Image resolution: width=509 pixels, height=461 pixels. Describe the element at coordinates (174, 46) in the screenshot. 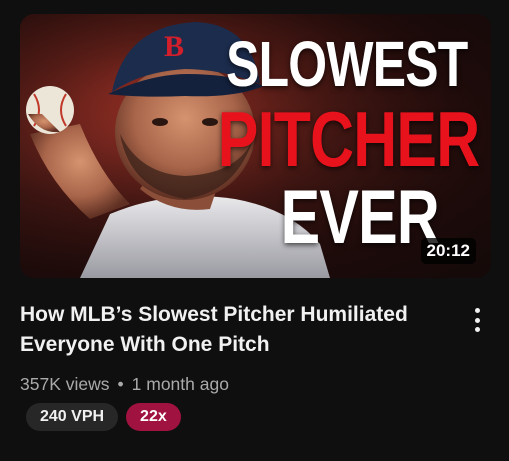

I see `cap-logo: B` at that location.